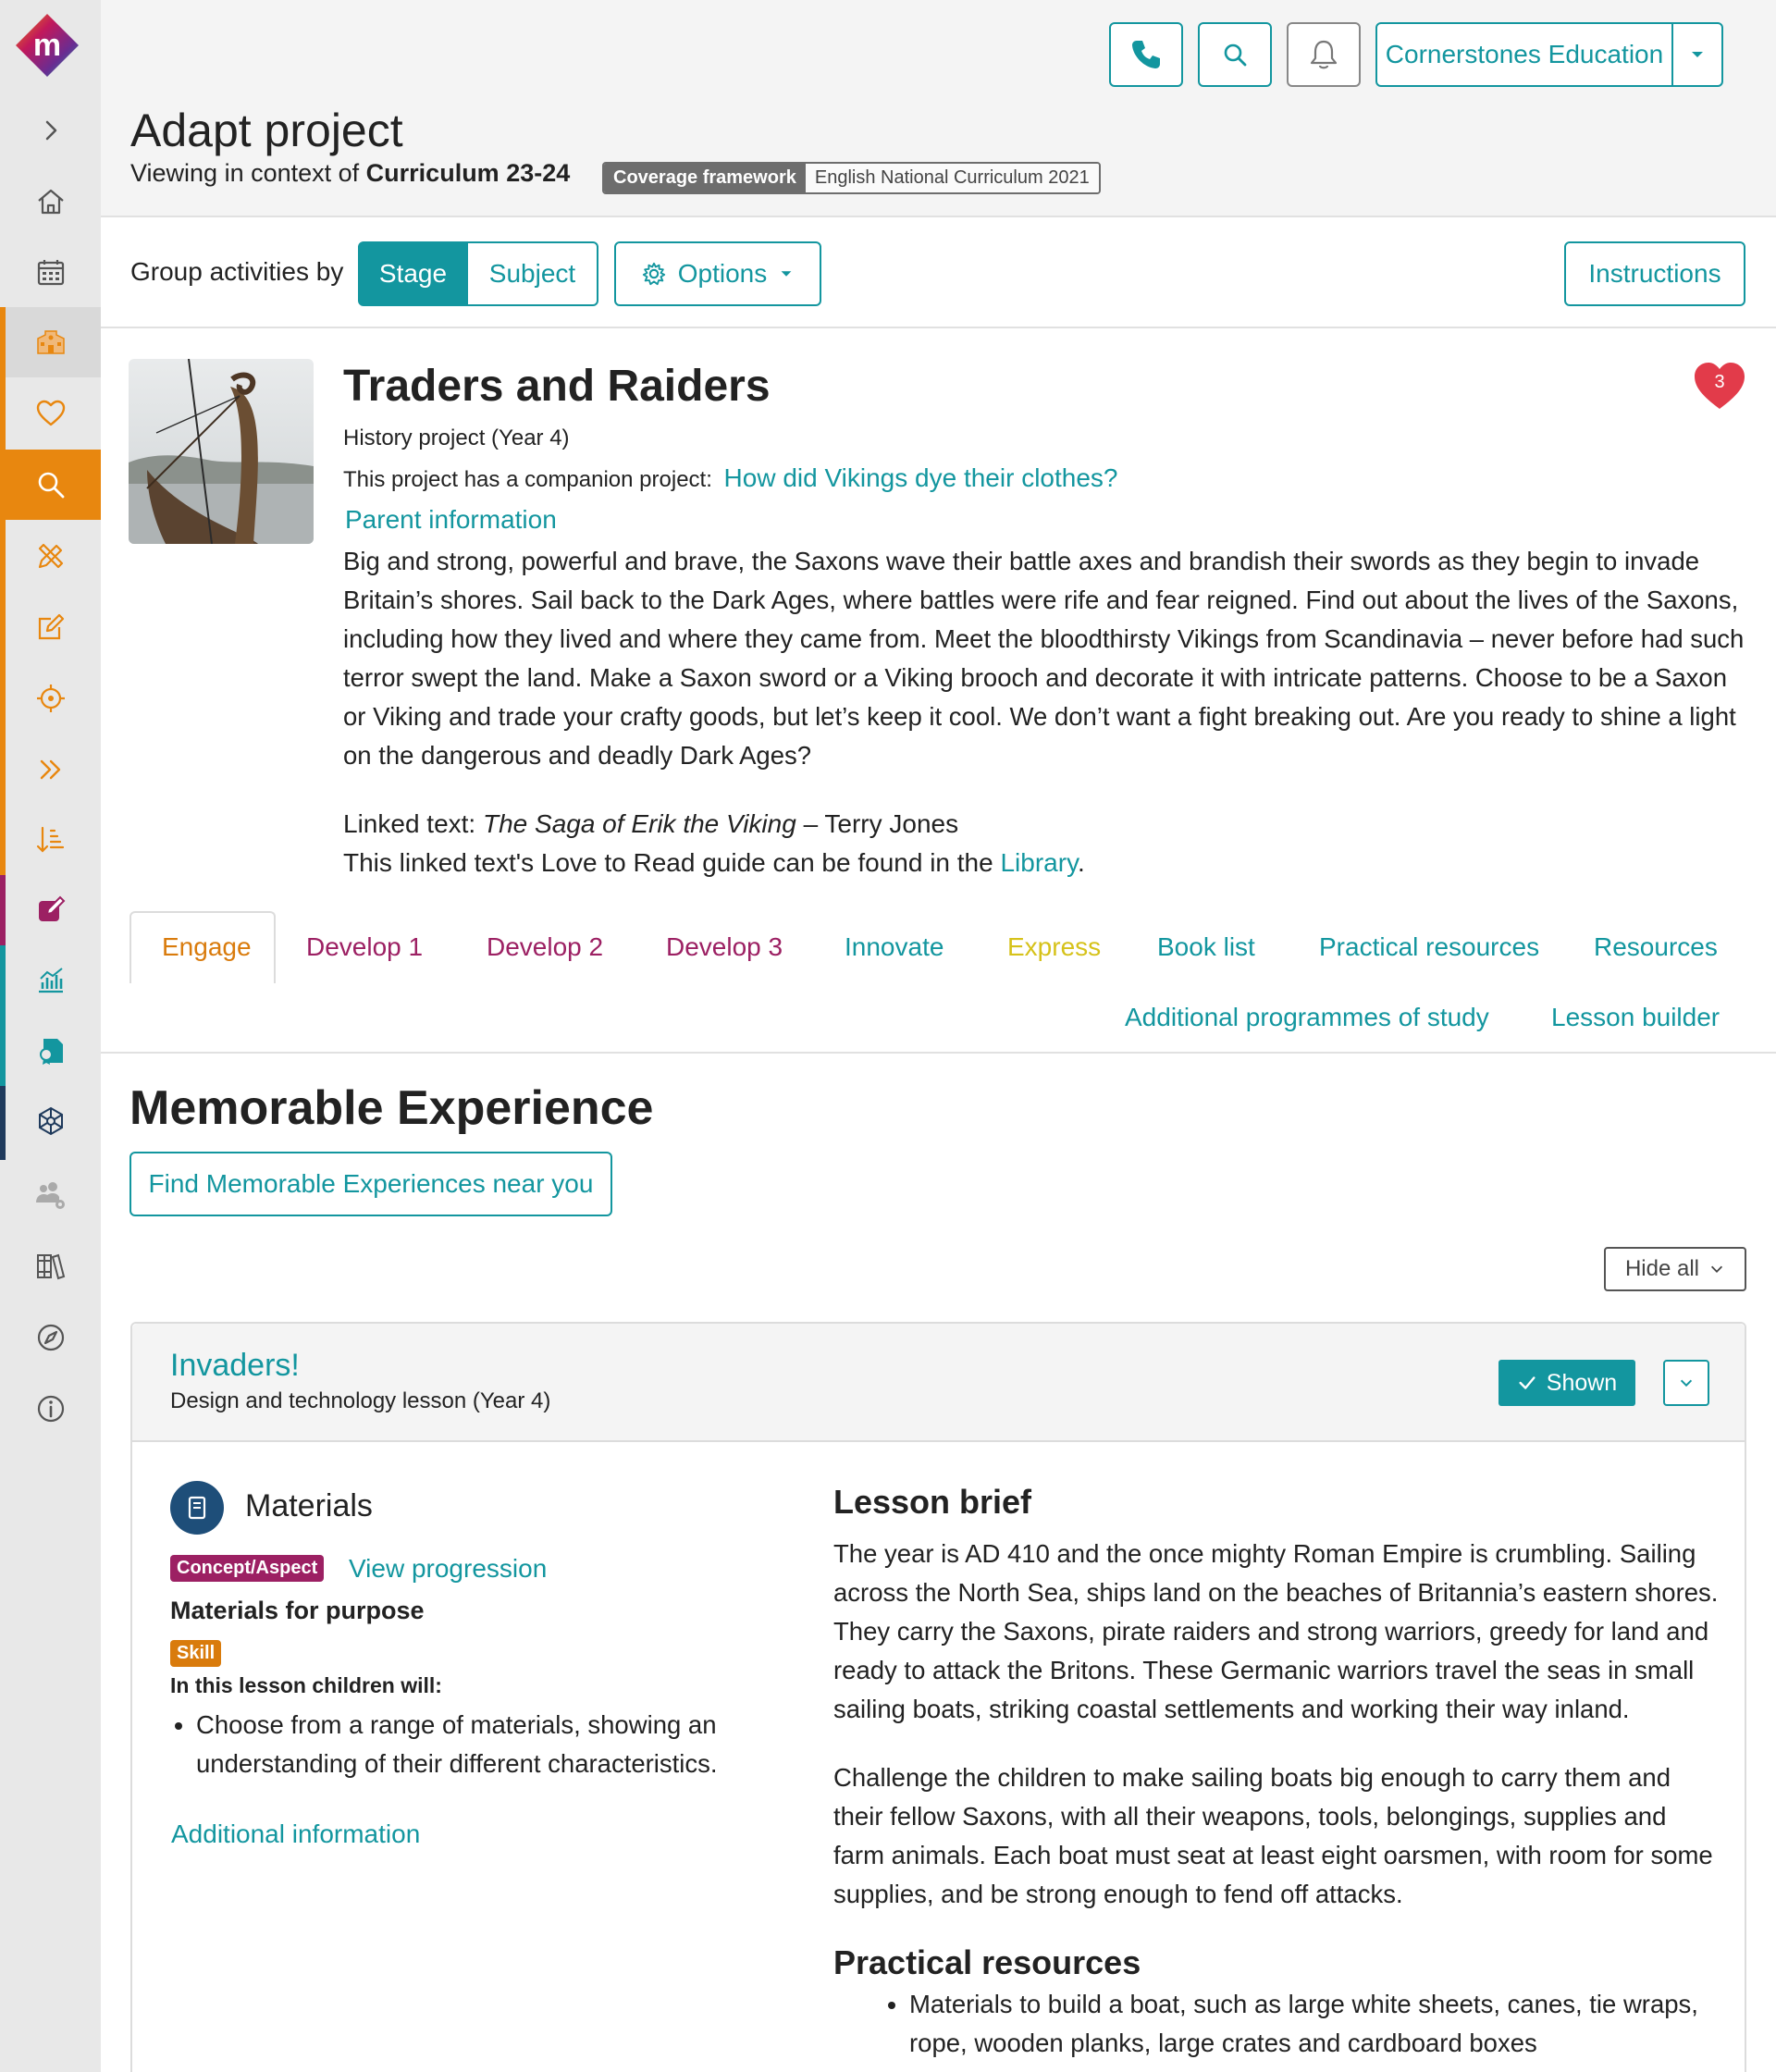 Image resolution: width=1776 pixels, height=2072 pixels. I want to click on phone-icon, so click(1146, 54).